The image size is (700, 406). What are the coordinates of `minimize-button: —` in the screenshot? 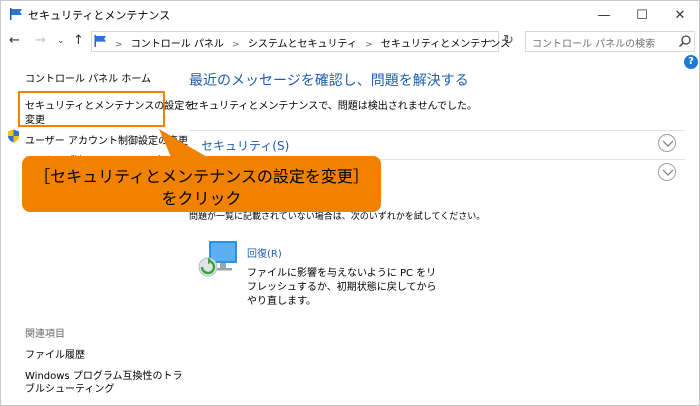 It's located at (604, 15).